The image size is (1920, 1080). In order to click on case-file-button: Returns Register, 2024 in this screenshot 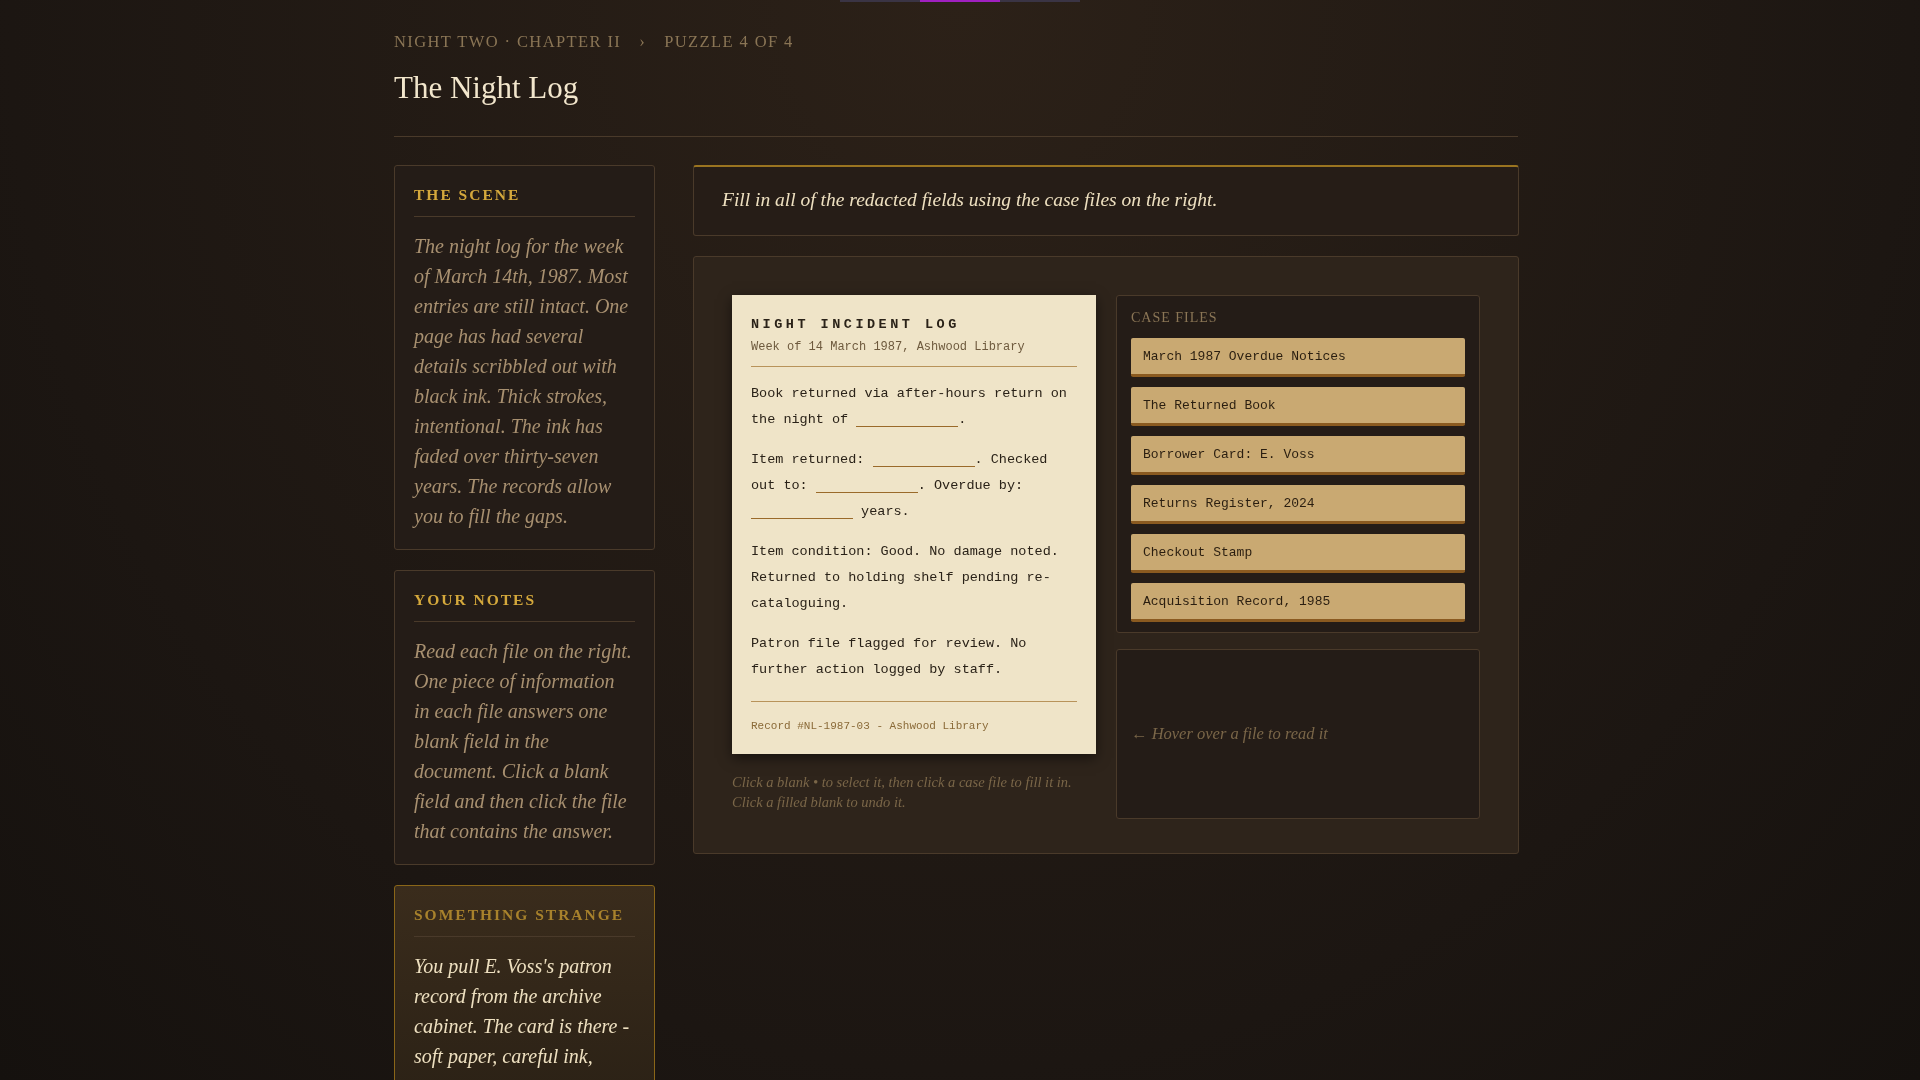, I will do `click(1298, 504)`.